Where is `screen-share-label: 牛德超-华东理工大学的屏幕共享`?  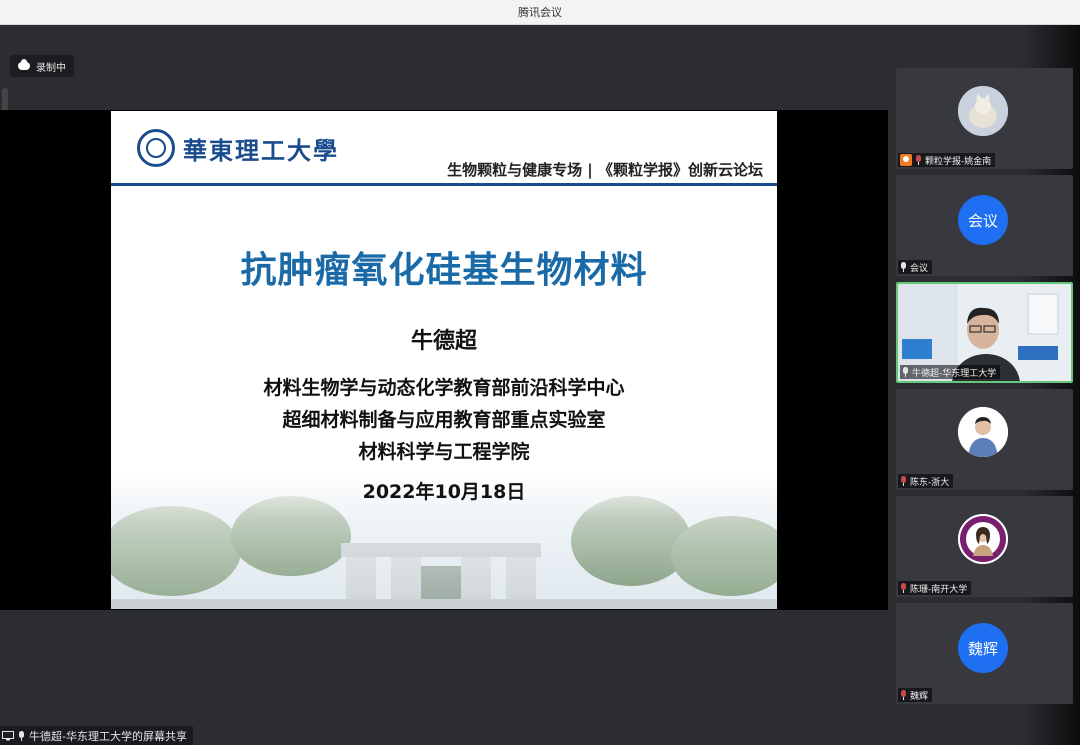 screen-share-label: 牛德超-华东理工大学的屏幕共享 is located at coordinates (96, 735).